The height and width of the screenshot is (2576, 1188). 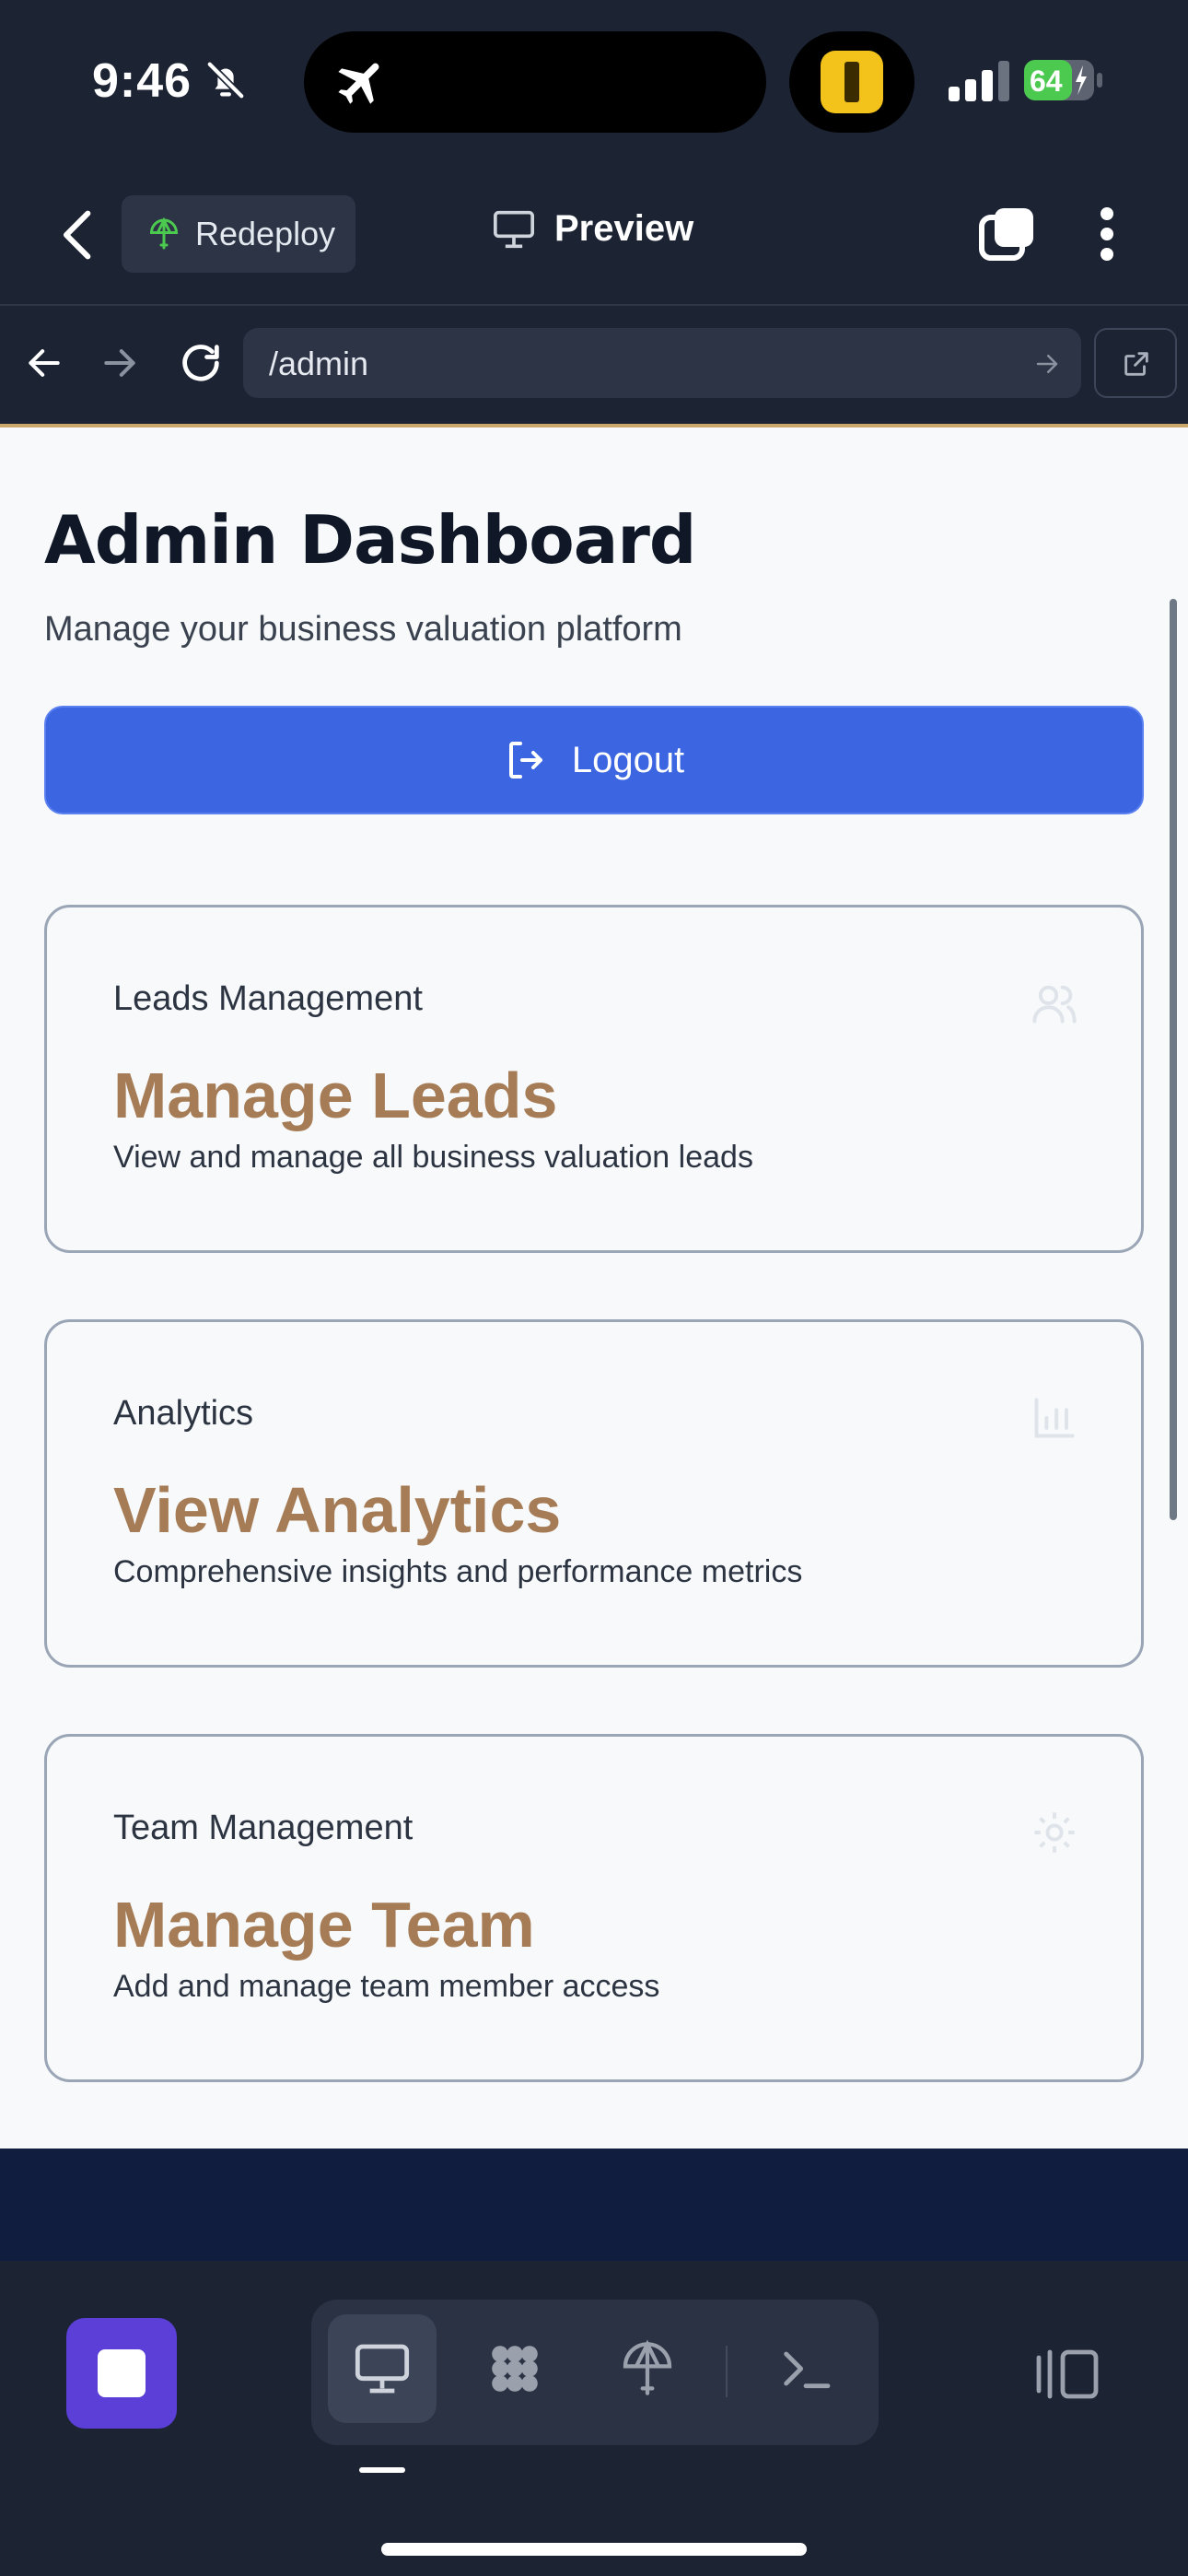 What do you see at coordinates (225, 80) in the screenshot?
I see `bell-muted-icon` at bounding box center [225, 80].